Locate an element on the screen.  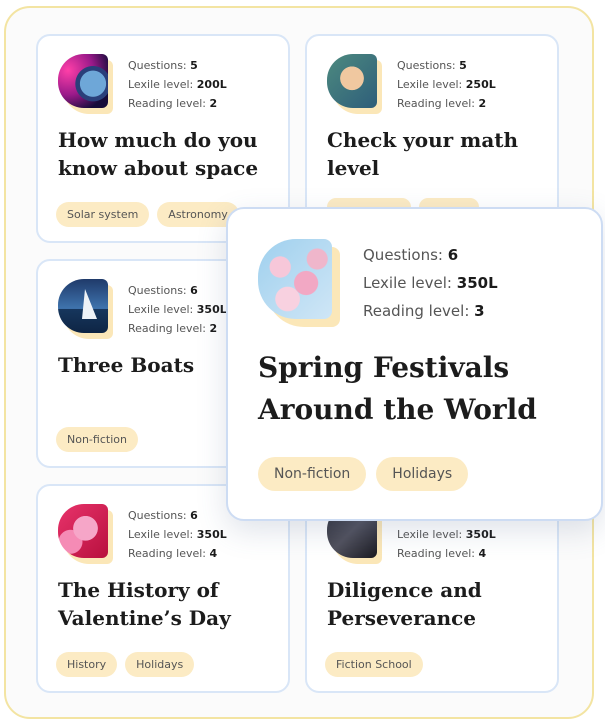
space-planet-image is located at coordinates (85, 84).